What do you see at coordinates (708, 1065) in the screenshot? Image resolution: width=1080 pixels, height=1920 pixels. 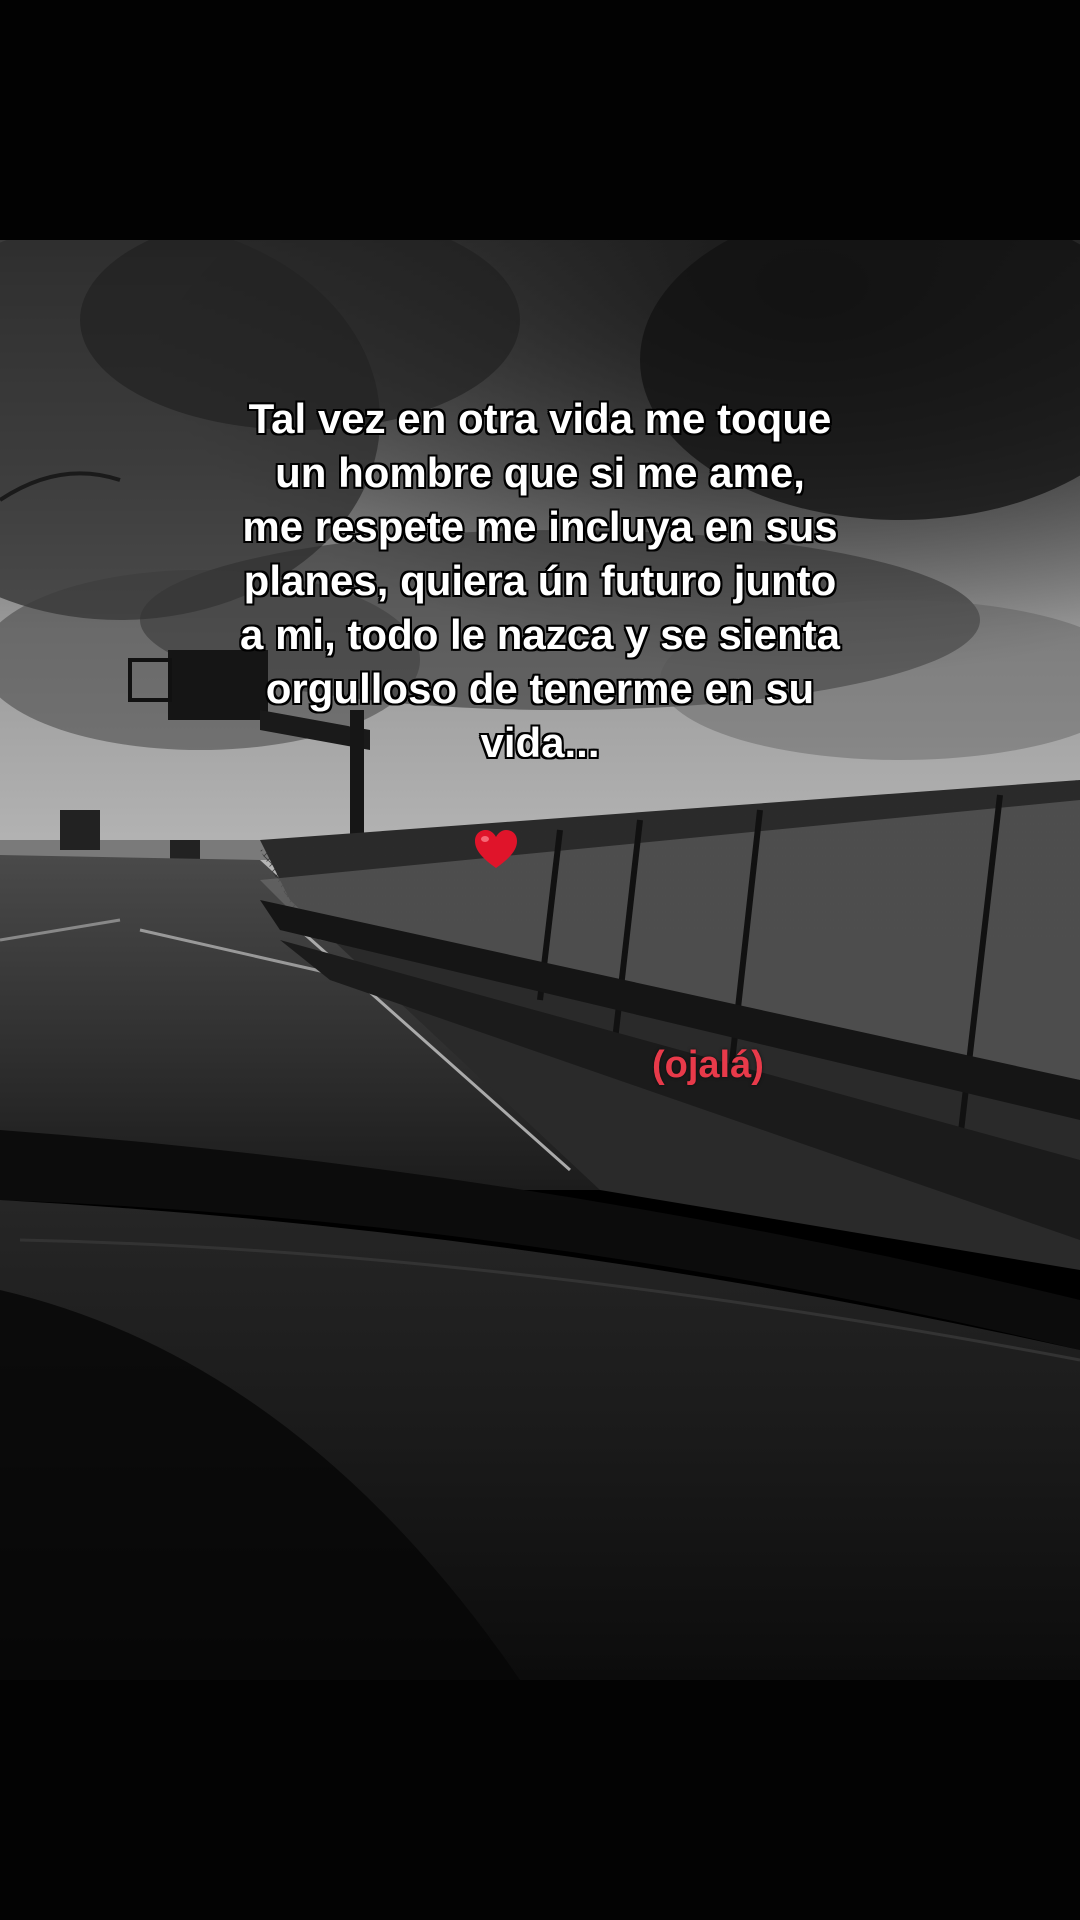 I see `ojala-annotation: (ojalá)` at bounding box center [708, 1065].